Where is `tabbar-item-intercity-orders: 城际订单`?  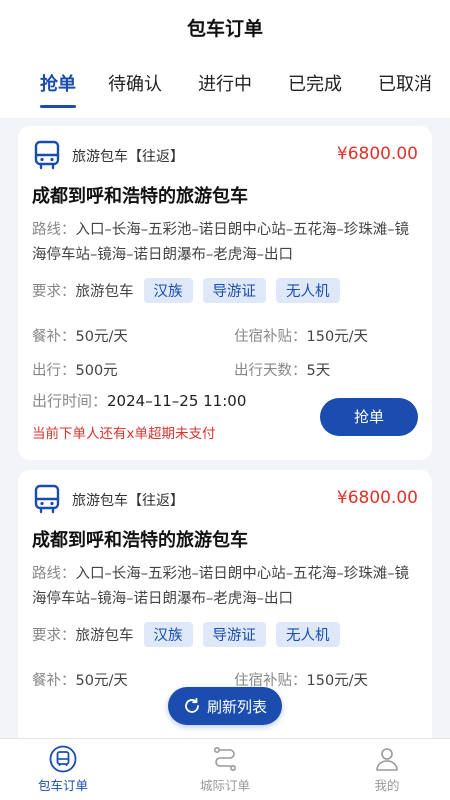 tabbar-item-intercity-orders: 城际订单 is located at coordinates (225, 769).